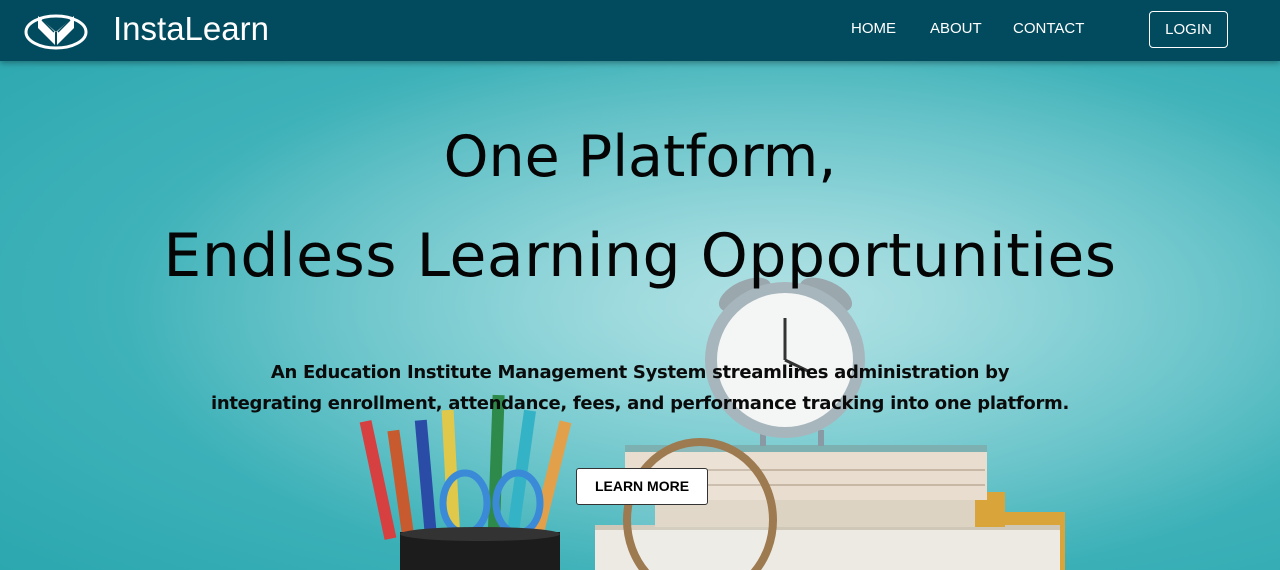  Describe the element at coordinates (56, 31) in the screenshot. I see `book-logo-icon` at that location.